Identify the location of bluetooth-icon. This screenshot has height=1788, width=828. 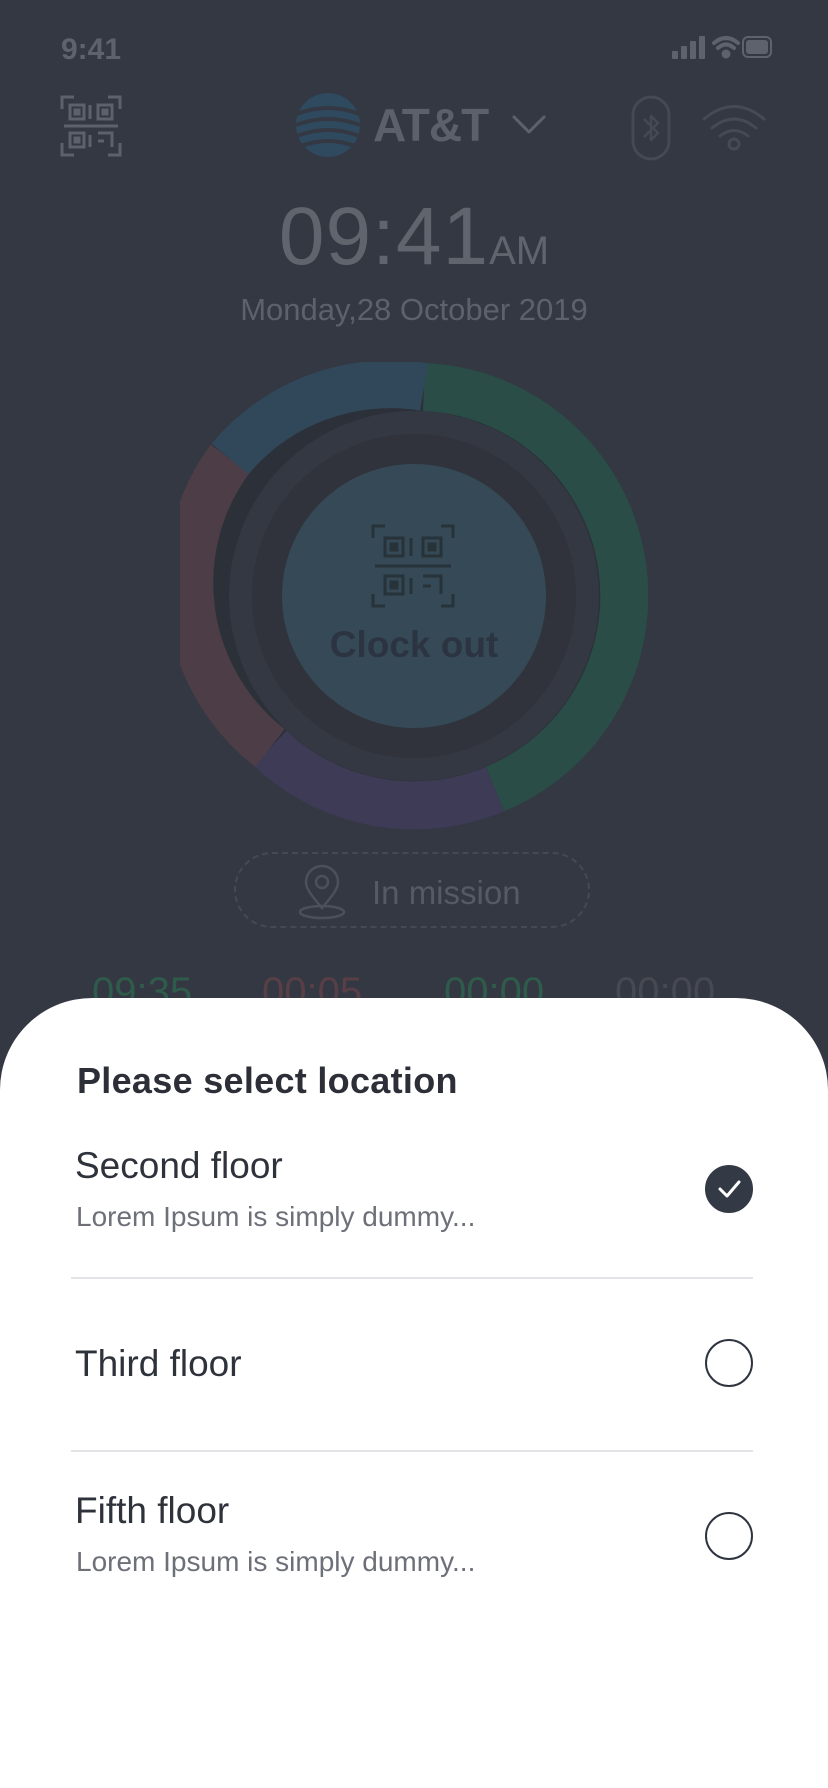
(651, 130).